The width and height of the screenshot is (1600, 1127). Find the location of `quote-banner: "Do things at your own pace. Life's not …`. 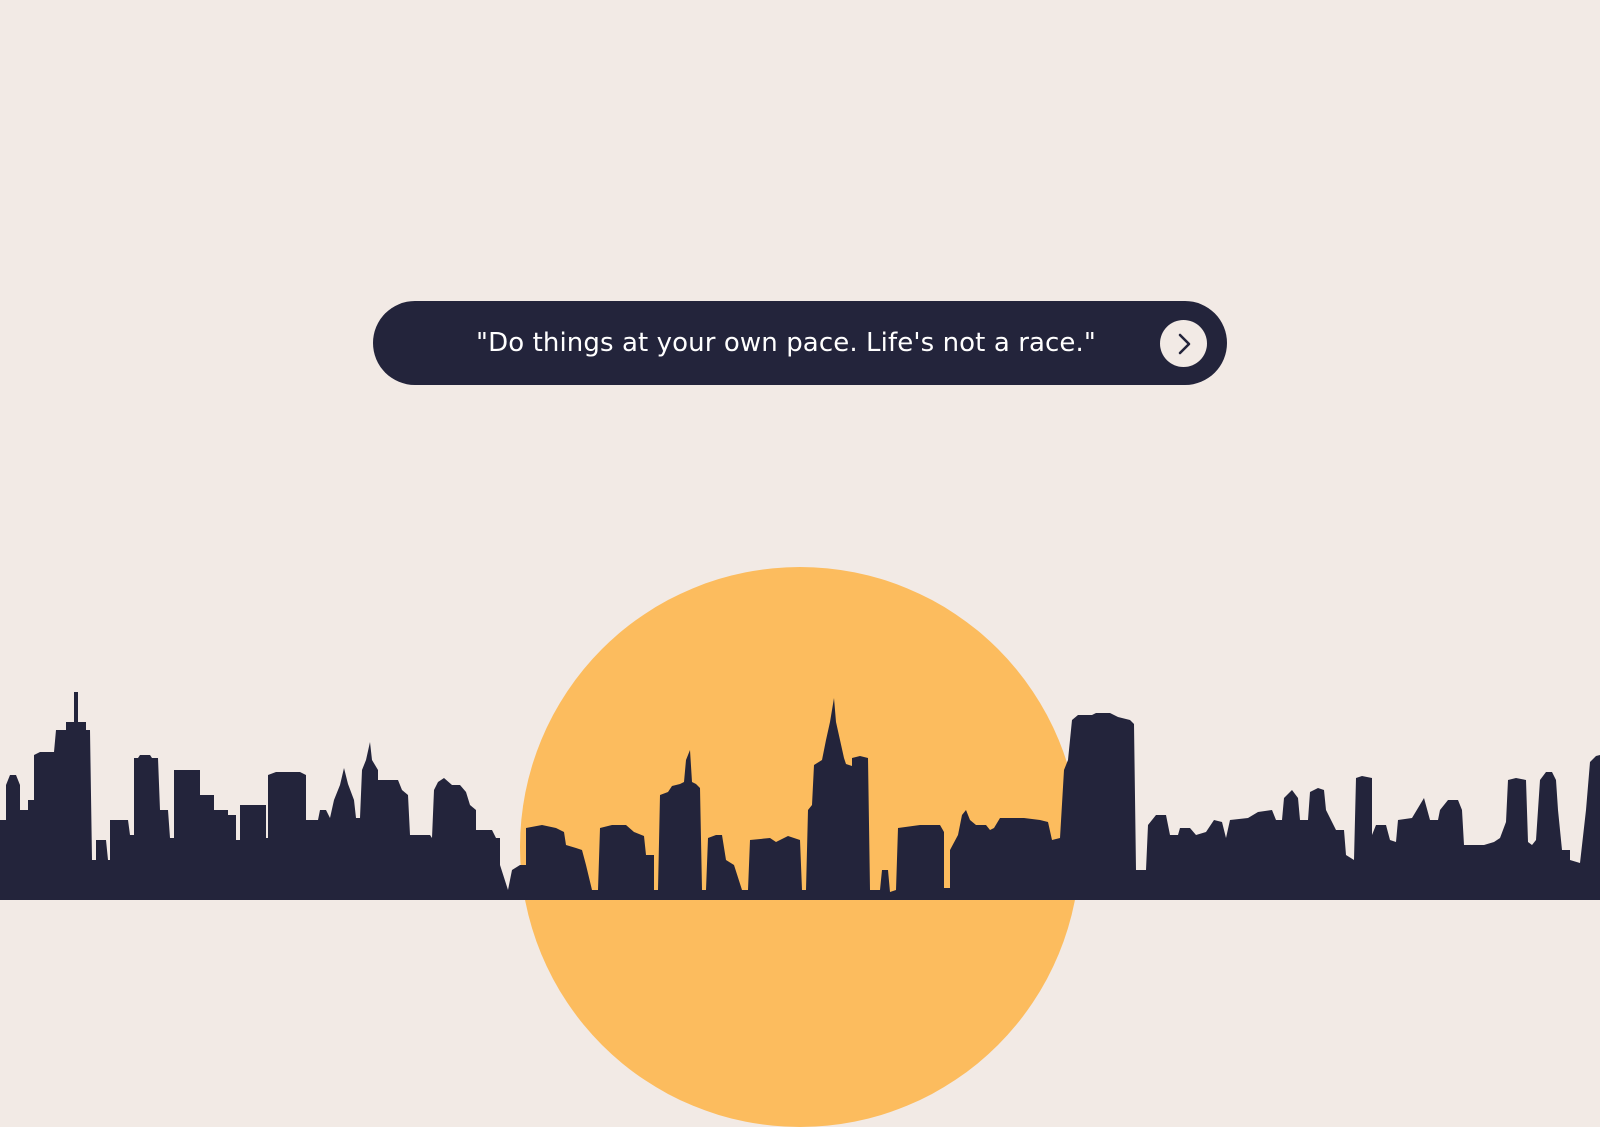

quote-banner: "Do things at your own pace. Life's not … is located at coordinates (800, 343).